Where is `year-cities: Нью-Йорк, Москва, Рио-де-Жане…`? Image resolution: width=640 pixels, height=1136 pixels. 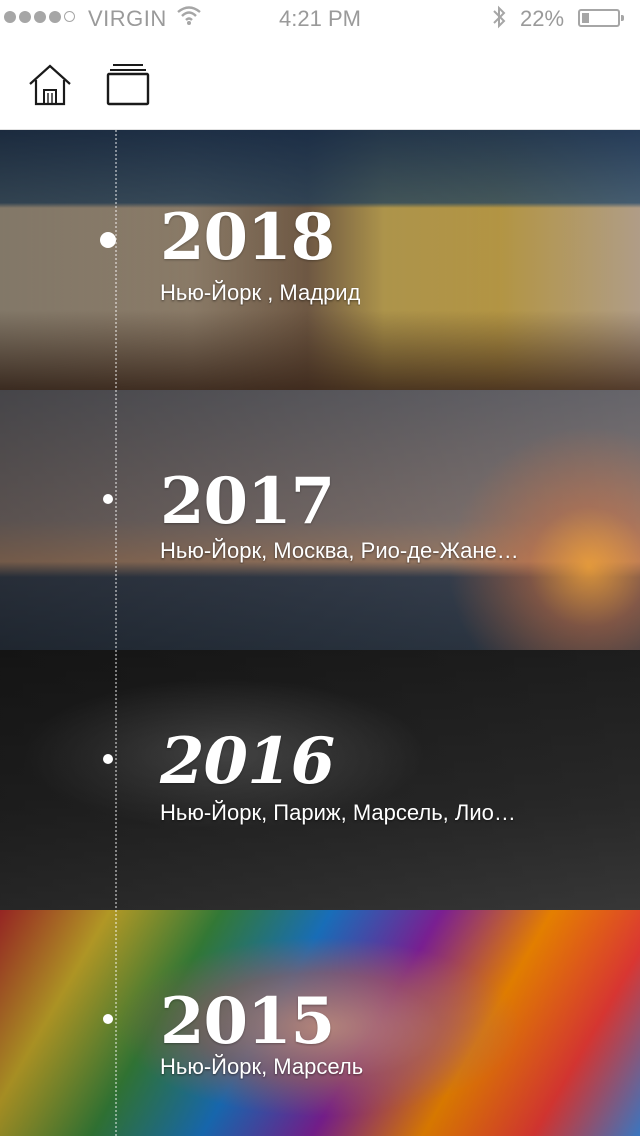 year-cities: Нью-Йорк, Москва, Рио-де-Жане… is located at coordinates (339, 550).